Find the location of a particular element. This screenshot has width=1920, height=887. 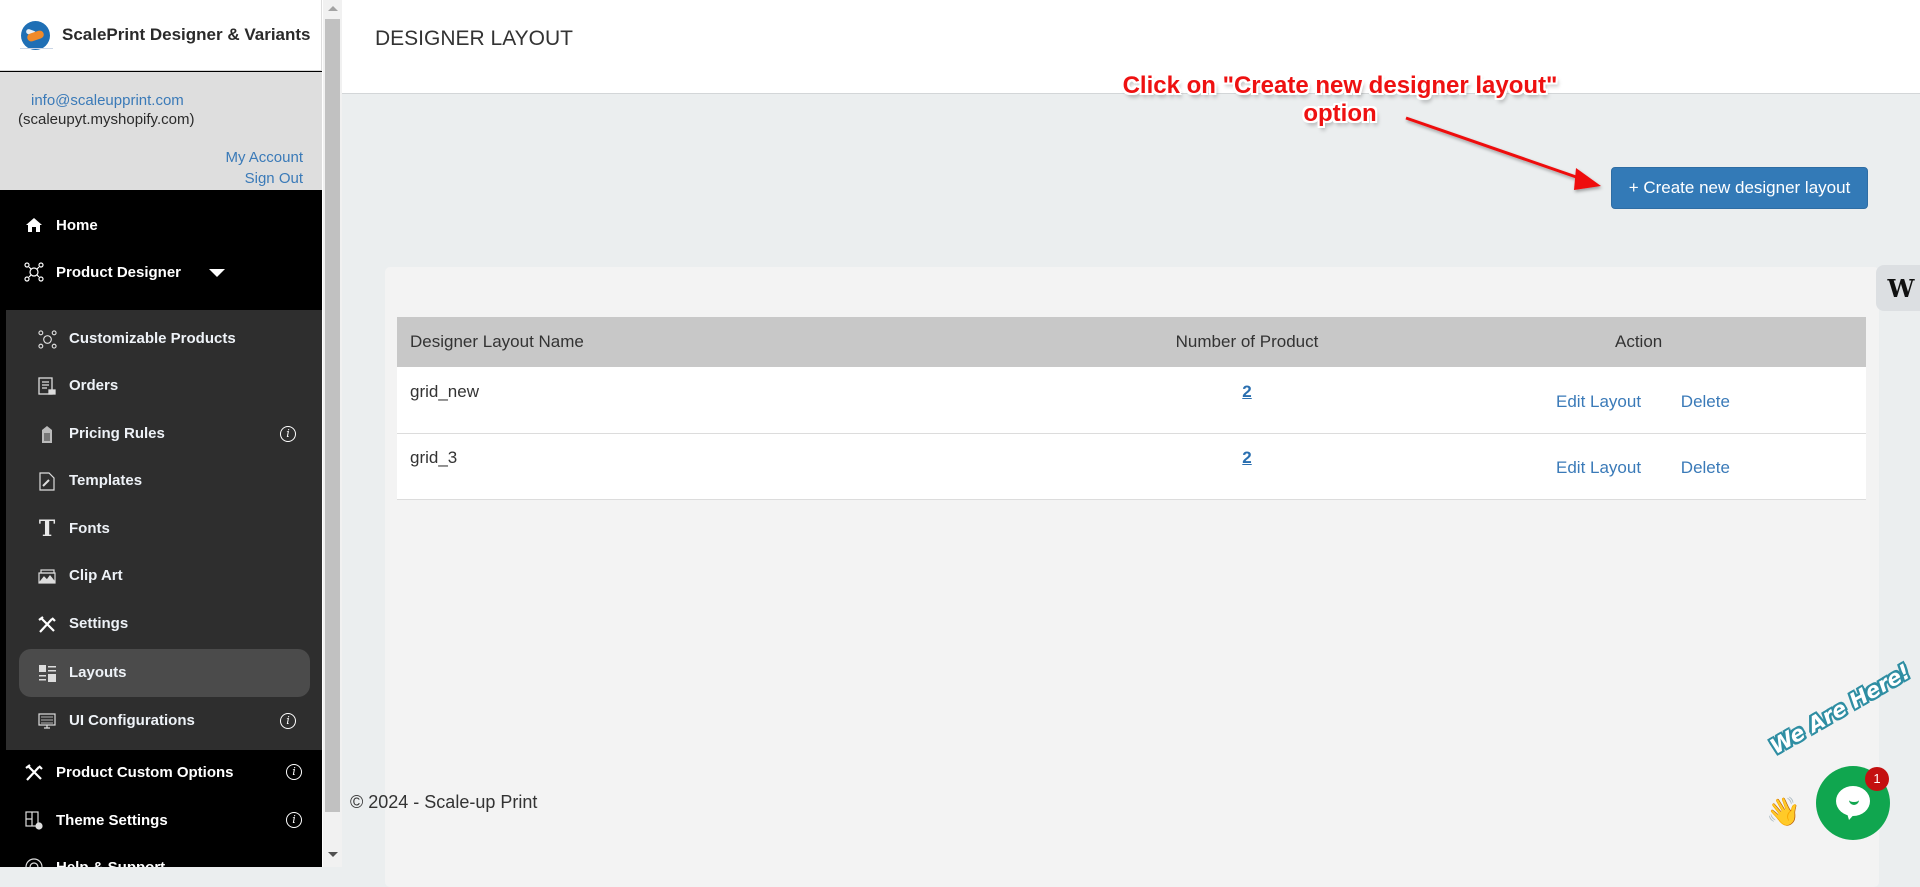

sidebar-item-product-designer: Product Designer is located at coordinates (161, 272).